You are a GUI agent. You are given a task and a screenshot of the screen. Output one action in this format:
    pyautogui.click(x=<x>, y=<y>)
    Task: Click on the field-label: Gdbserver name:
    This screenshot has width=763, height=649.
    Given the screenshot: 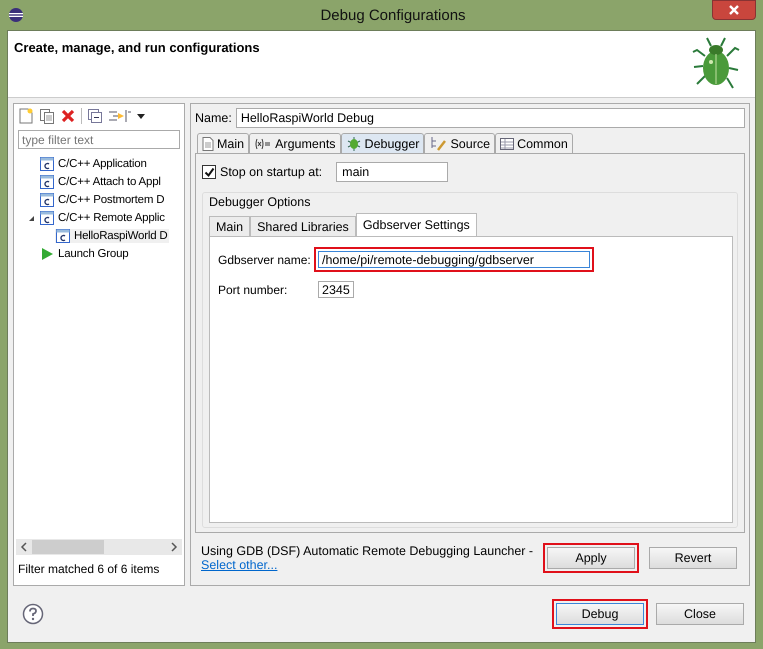 What is the action you would take?
    pyautogui.click(x=264, y=259)
    